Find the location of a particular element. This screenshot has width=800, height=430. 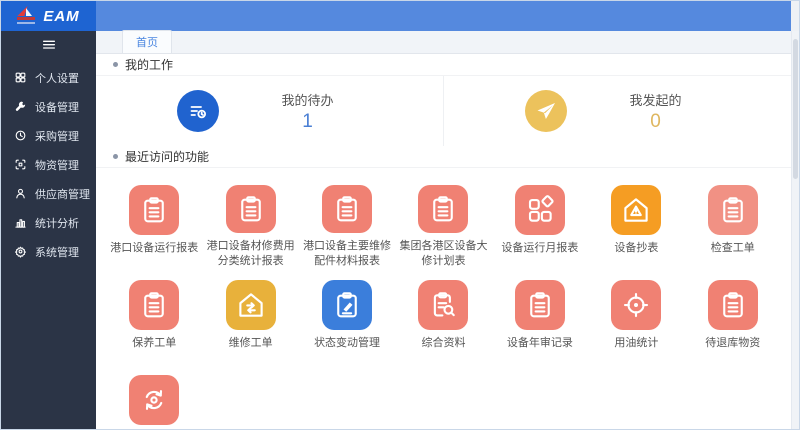

function-tile-status-change-management: 状态变动管理 is located at coordinates (347, 316).